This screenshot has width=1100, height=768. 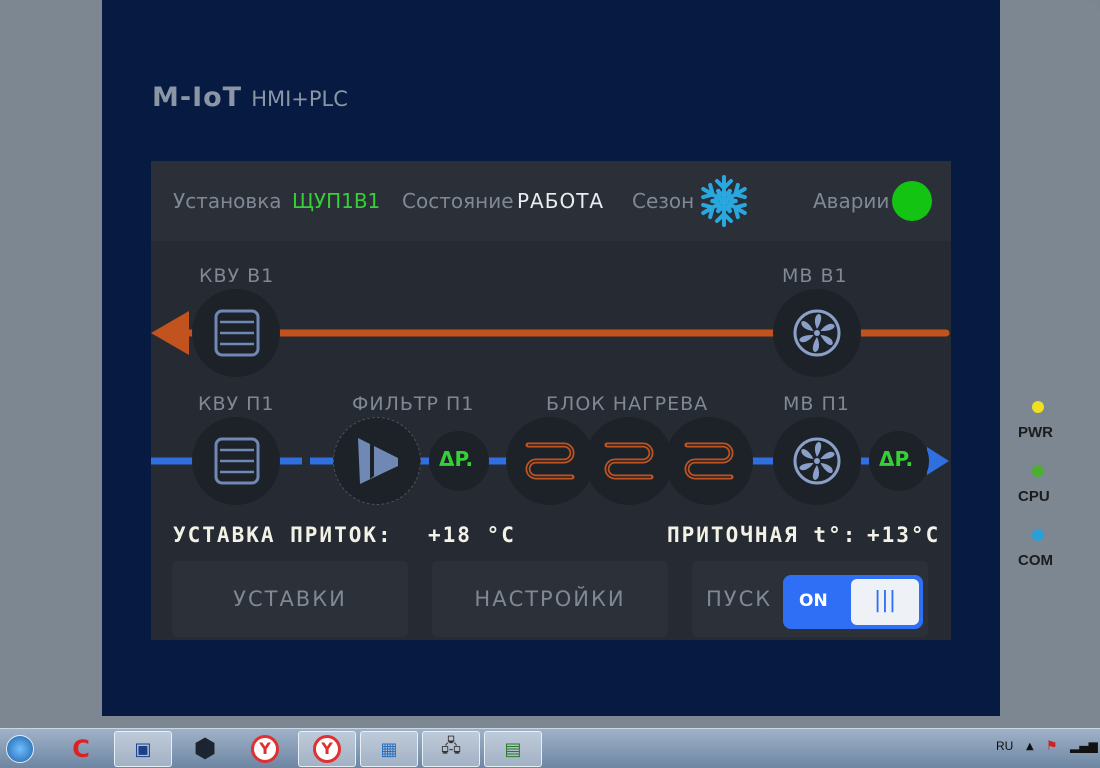 I want to click on filter-dp-sensor: ΔP., so click(x=459, y=461).